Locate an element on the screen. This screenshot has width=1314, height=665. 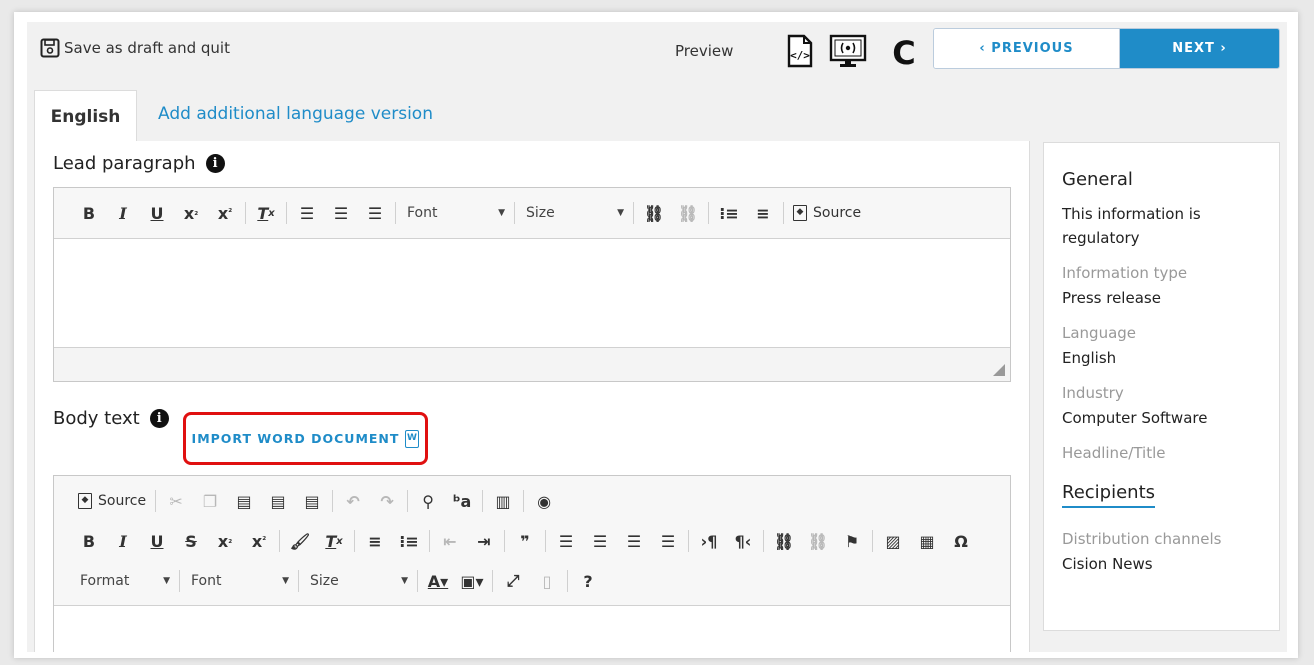
select-all-icon: ▥ is located at coordinates (503, 501).